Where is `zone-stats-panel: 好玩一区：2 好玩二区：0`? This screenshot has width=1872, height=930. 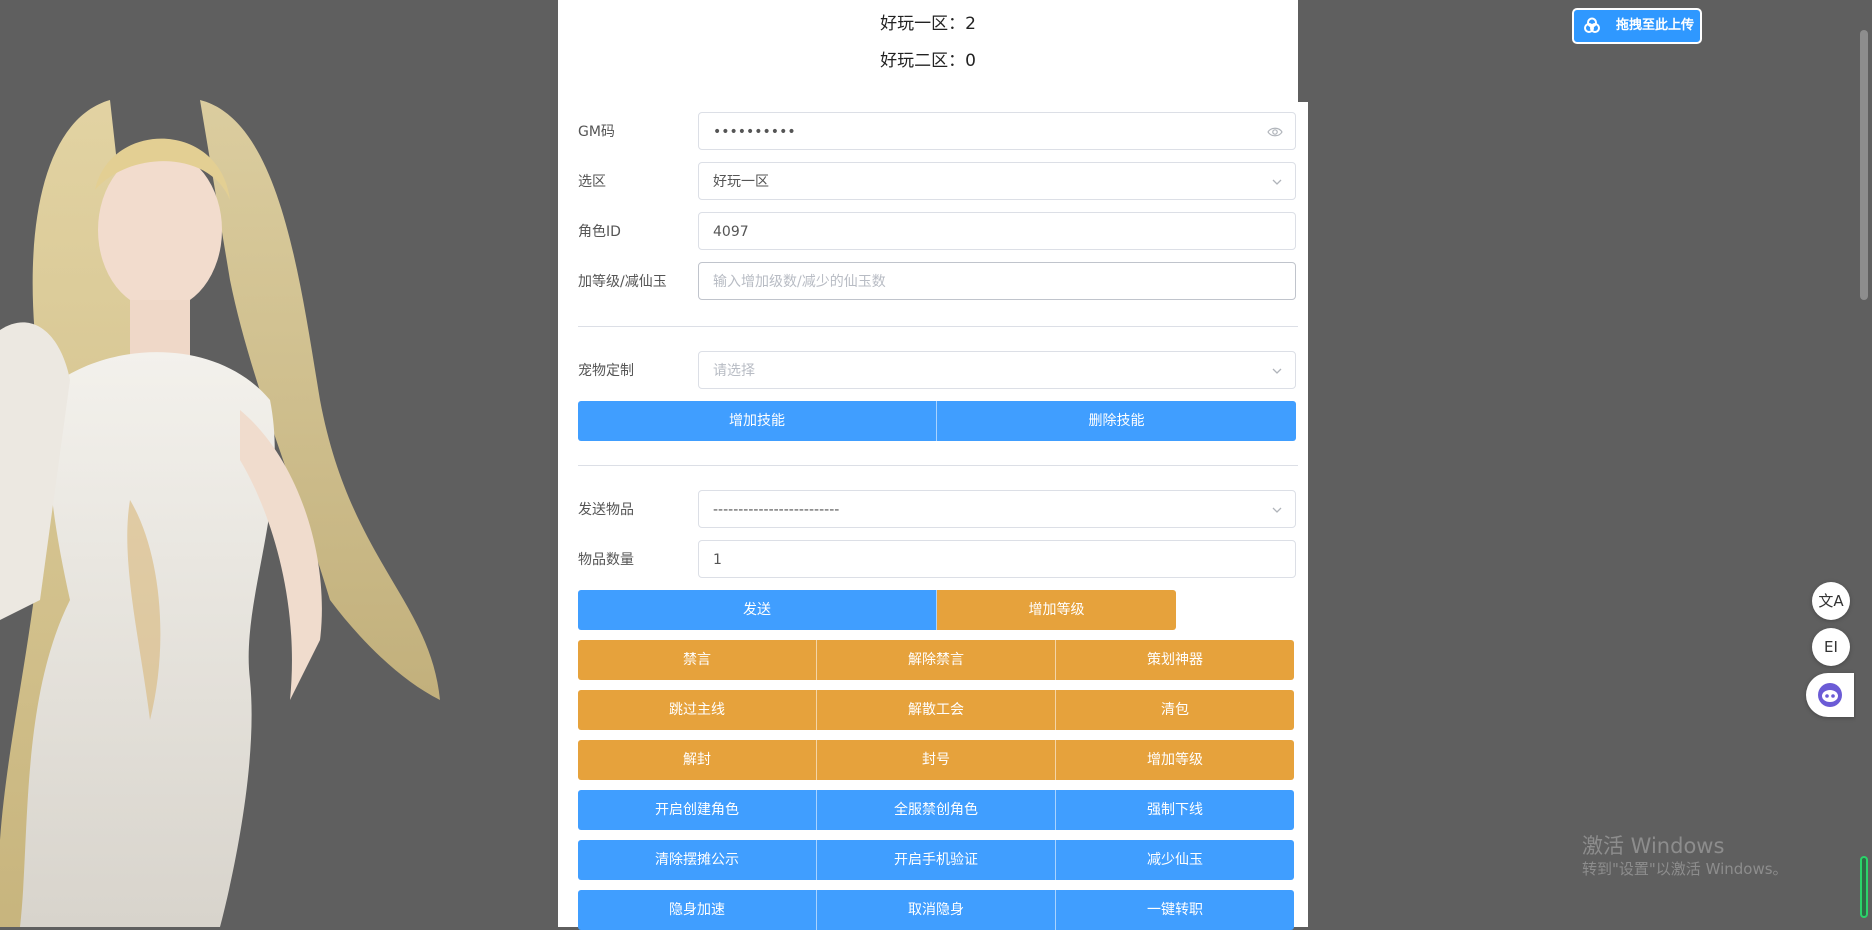
zone-stats-panel: 好玩一区：2 好玩二区：0 is located at coordinates (928, 51).